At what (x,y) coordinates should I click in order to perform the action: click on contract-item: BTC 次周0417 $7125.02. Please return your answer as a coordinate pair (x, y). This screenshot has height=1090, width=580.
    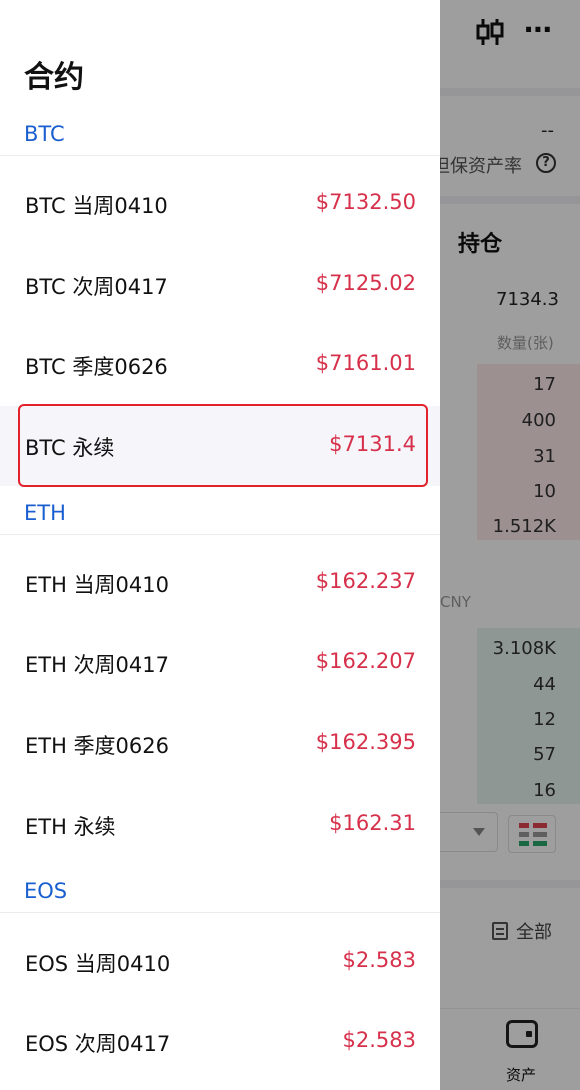
    Looking at the image, I should click on (220, 285).